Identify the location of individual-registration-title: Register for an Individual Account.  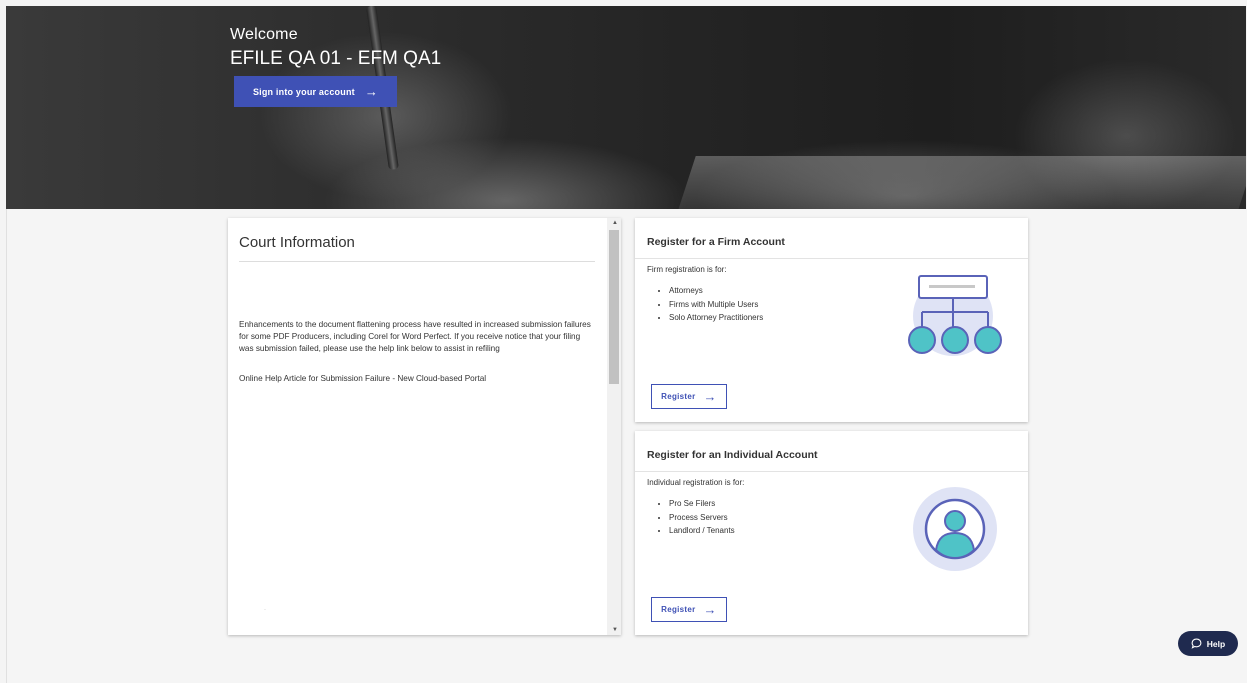
(732, 455).